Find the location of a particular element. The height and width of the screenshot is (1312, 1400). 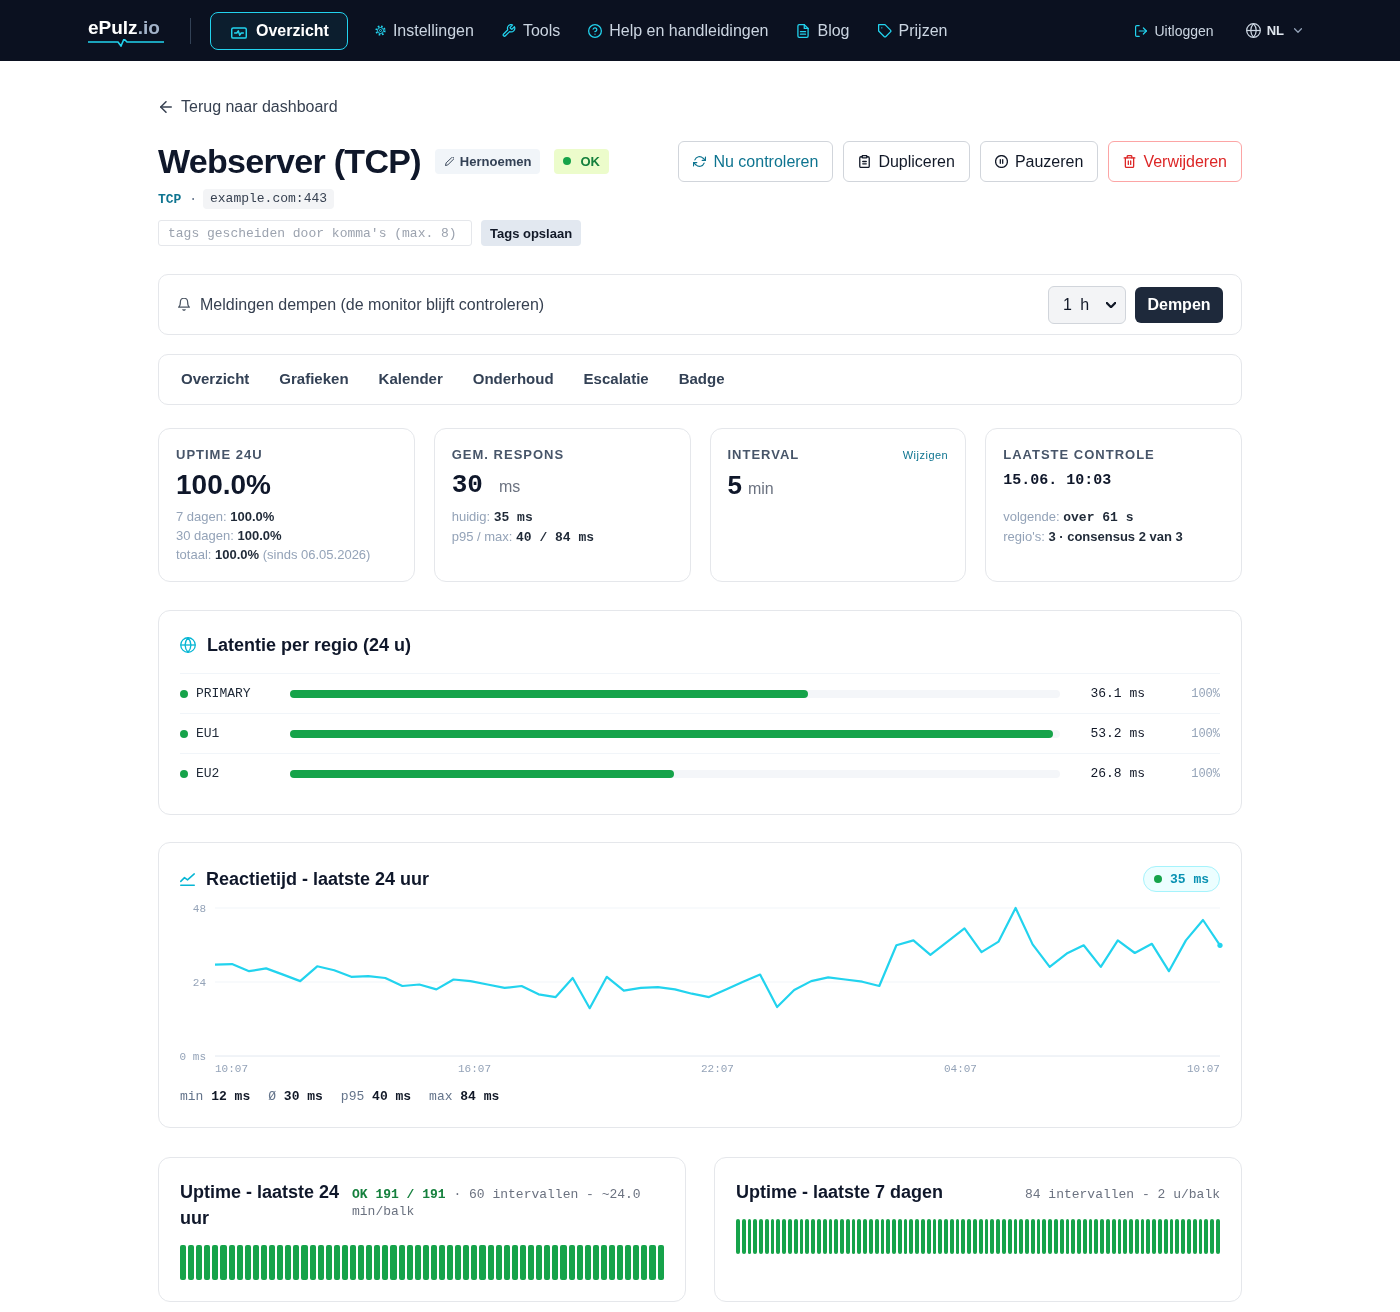

save-tags-button: Tags opslaan is located at coordinates (531, 233).